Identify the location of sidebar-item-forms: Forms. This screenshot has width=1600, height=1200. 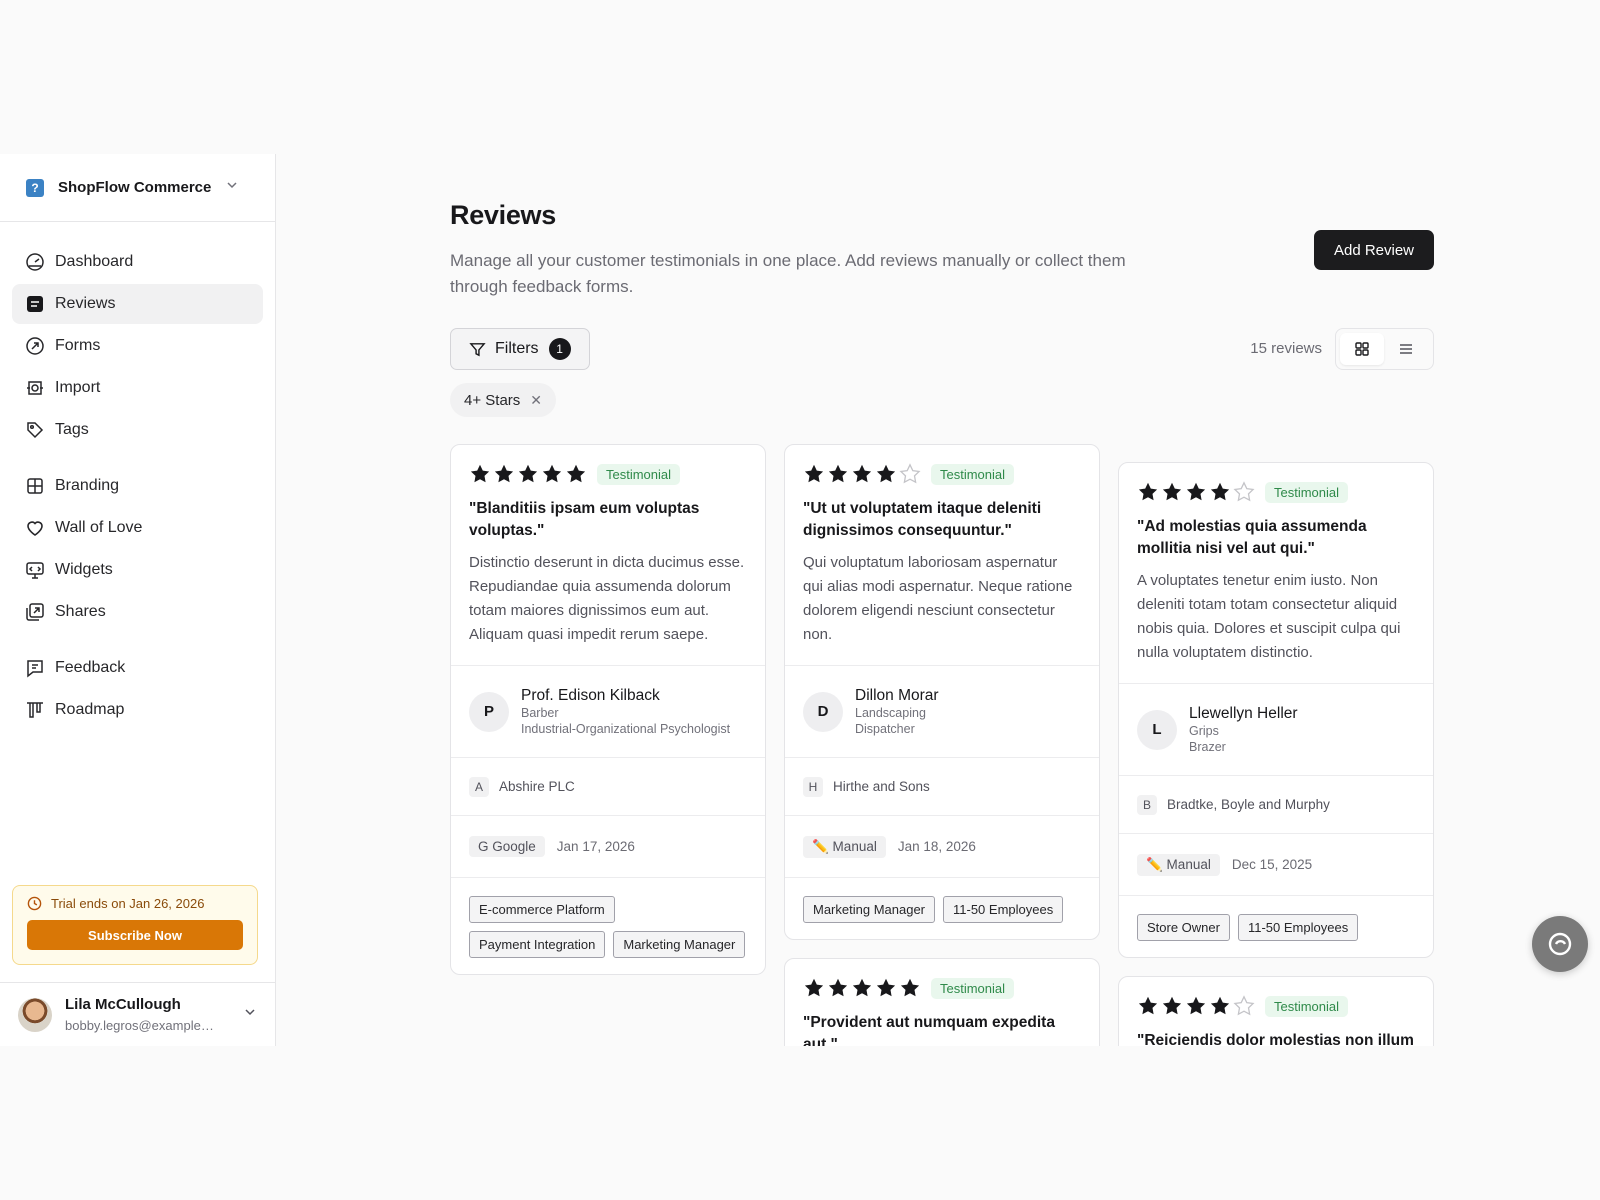
(137, 346).